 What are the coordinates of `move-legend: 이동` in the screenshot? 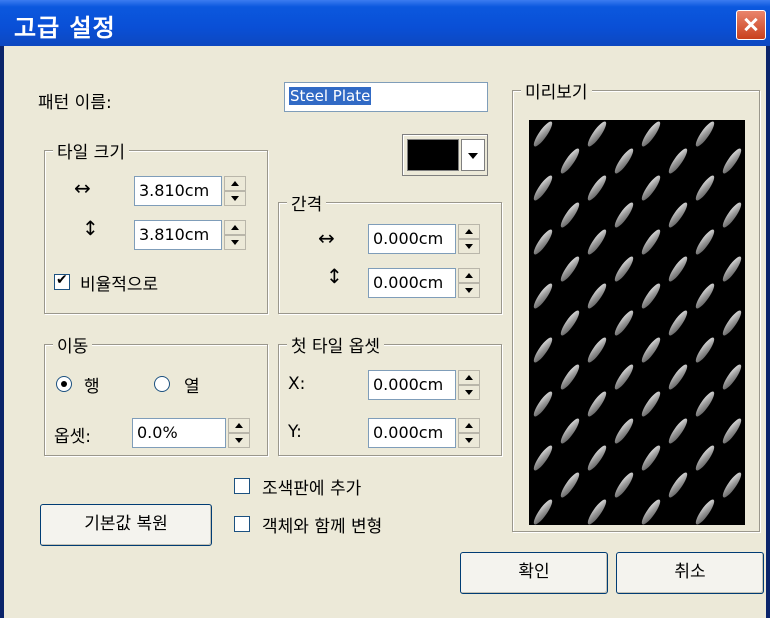 It's located at (73, 344).